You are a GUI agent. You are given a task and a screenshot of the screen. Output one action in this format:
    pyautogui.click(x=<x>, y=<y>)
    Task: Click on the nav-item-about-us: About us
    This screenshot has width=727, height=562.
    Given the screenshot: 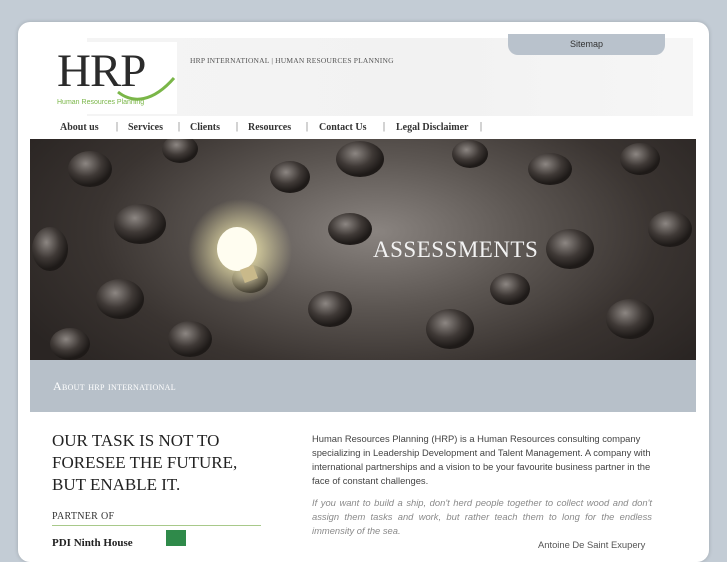 What is the action you would take?
    pyautogui.click(x=79, y=127)
    